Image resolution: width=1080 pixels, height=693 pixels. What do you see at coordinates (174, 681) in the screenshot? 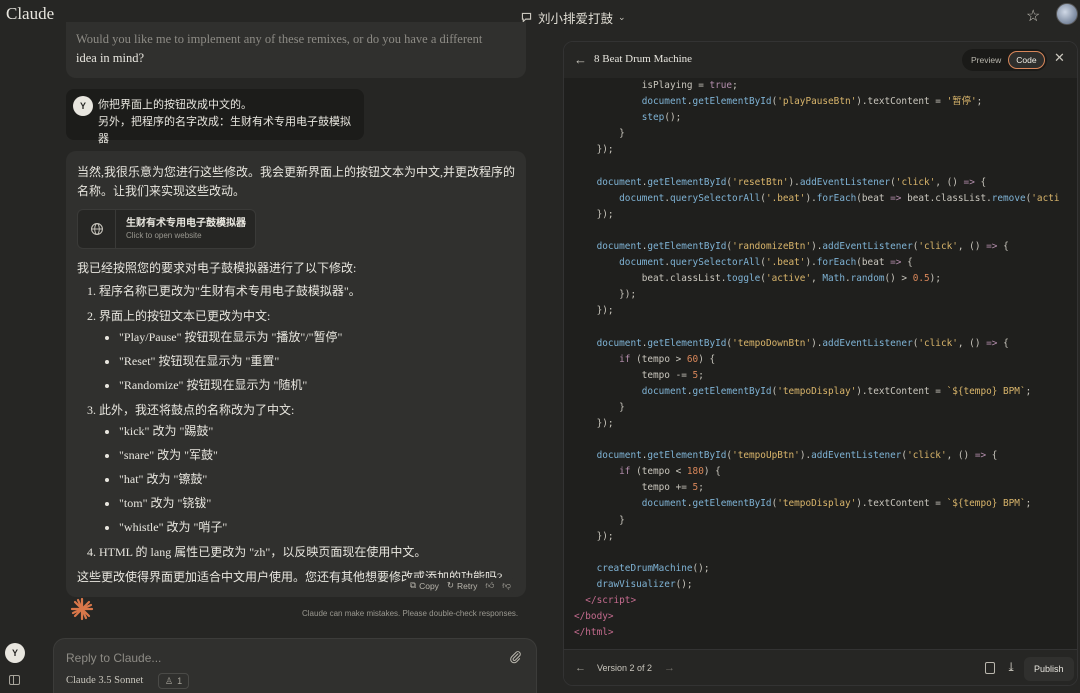
I see `style-badge: ♙ 1` at bounding box center [174, 681].